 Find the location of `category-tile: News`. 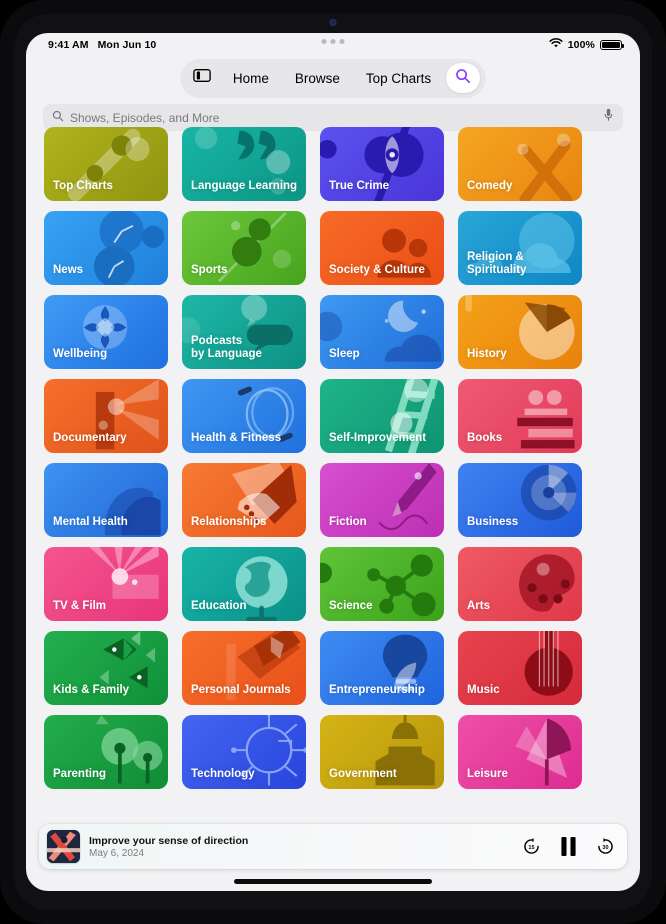

category-tile: News is located at coordinates (106, 248).